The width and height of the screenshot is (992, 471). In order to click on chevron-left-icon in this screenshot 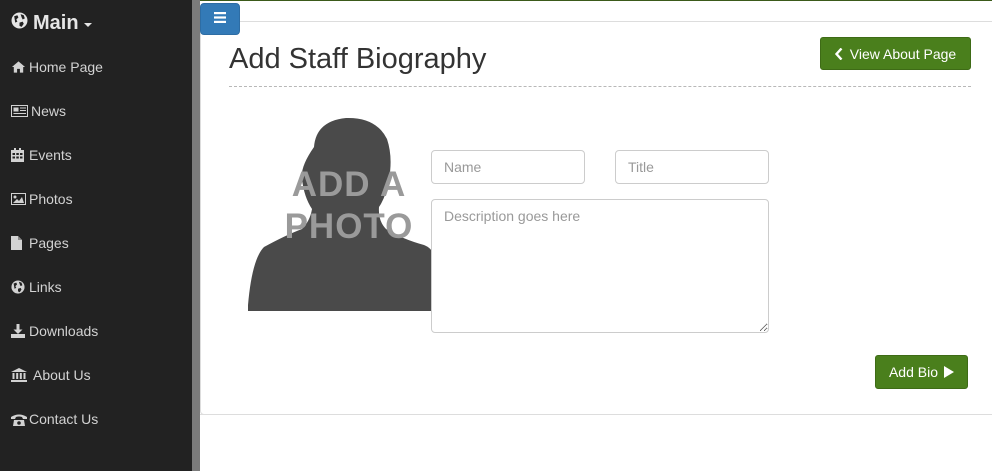, I will do `click(838, 53)`.